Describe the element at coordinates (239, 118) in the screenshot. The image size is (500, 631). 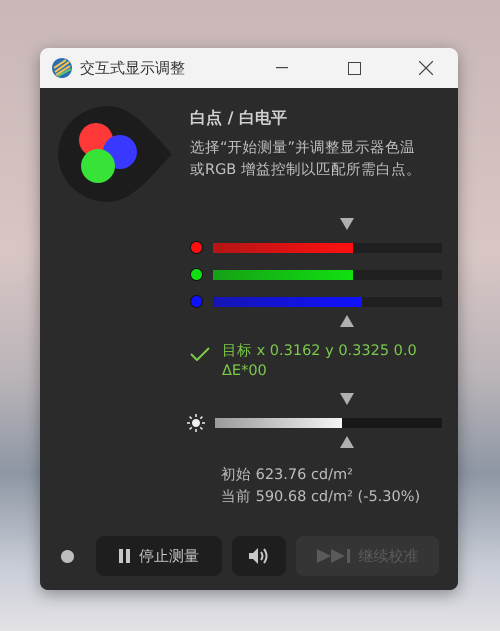
I see `section-heading: 白点 / 白电平` at that location.